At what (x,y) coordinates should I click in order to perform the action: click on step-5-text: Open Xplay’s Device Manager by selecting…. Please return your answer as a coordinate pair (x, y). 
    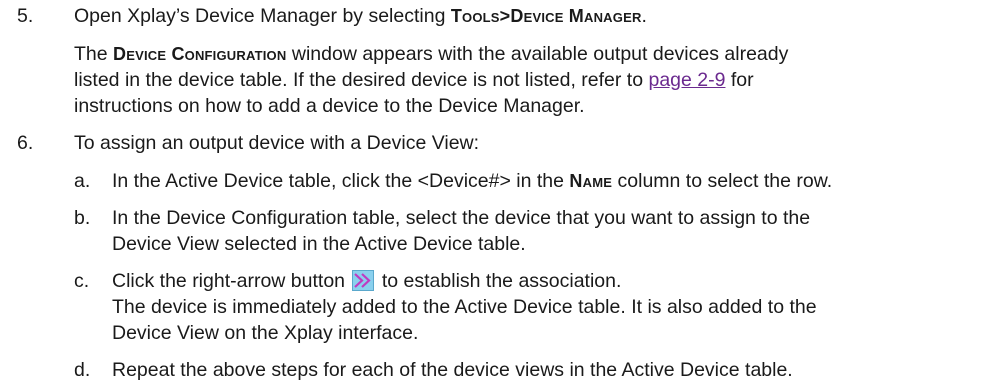
    Looking at the image, I should click on (360, 16).